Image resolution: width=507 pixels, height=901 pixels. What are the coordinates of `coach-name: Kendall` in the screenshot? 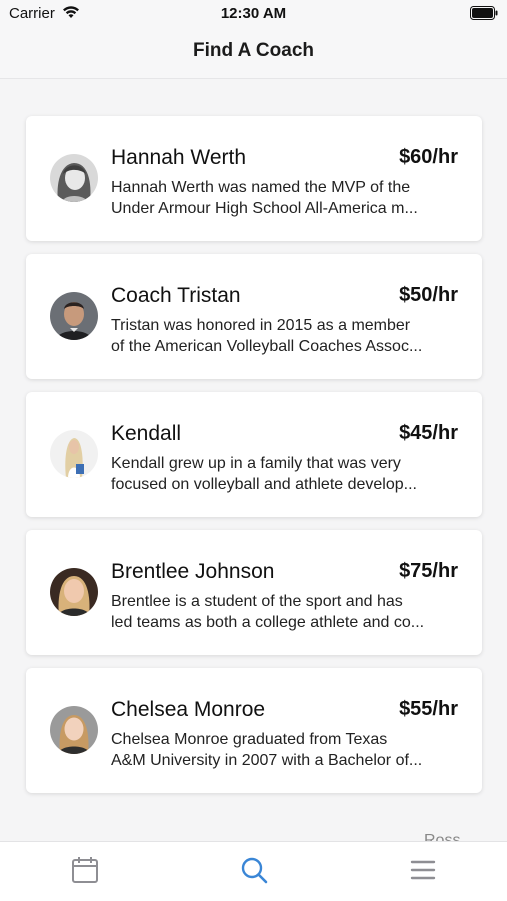 It's located at (146, 433).